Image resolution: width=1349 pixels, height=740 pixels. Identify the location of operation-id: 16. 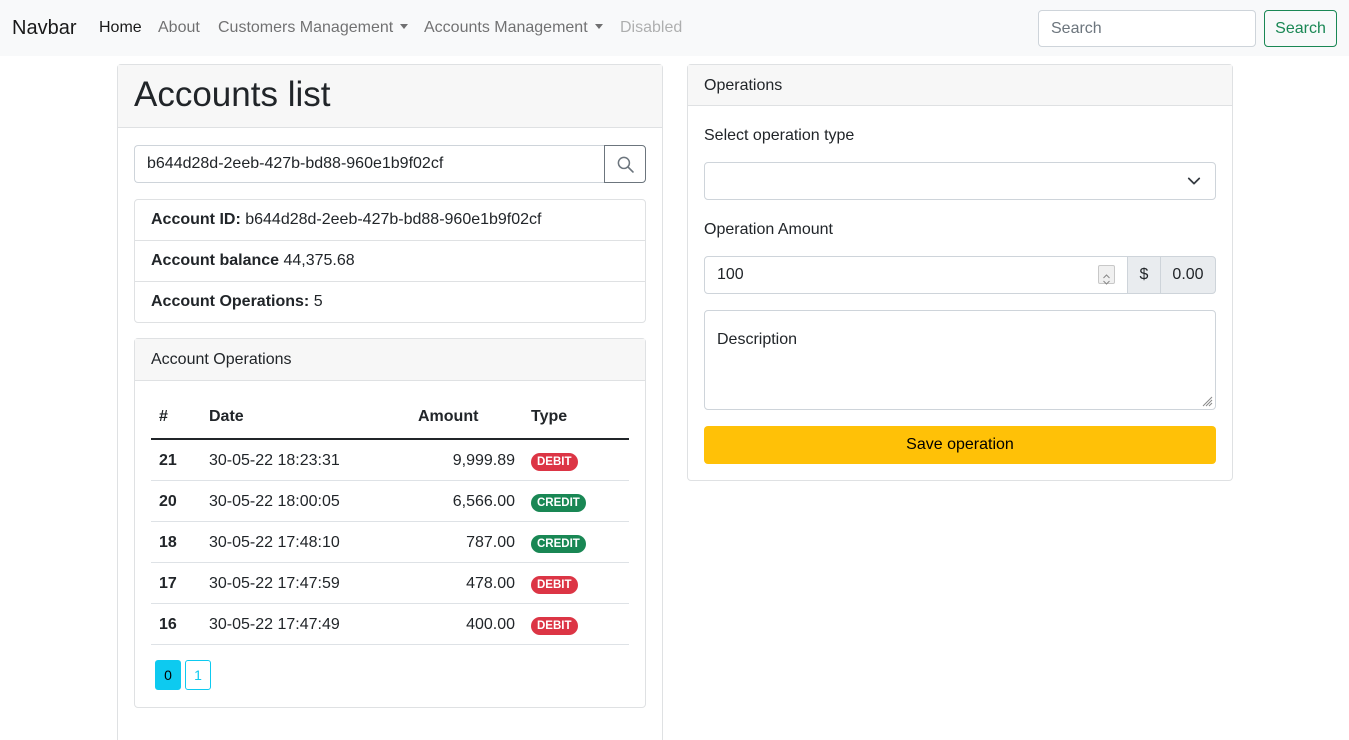
(168, 624).